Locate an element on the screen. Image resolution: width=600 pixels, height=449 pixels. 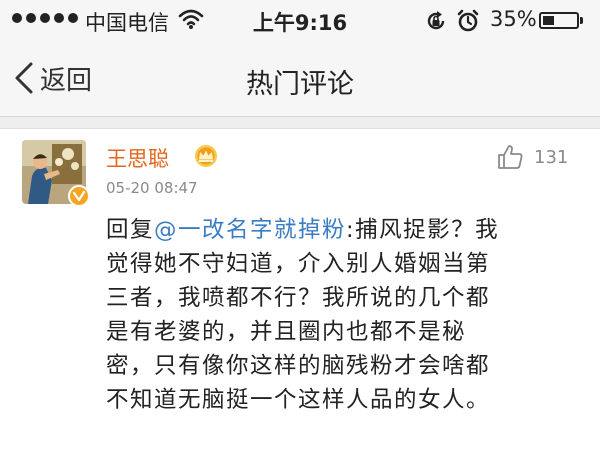
rotation-lock-icon is located at coordinates (436, 20).